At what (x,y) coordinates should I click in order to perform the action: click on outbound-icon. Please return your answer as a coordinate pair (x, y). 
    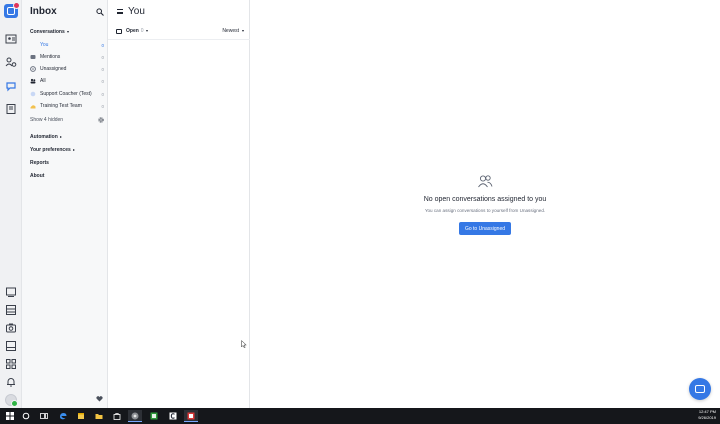
    Looking at the image, I should click on (11, 328).